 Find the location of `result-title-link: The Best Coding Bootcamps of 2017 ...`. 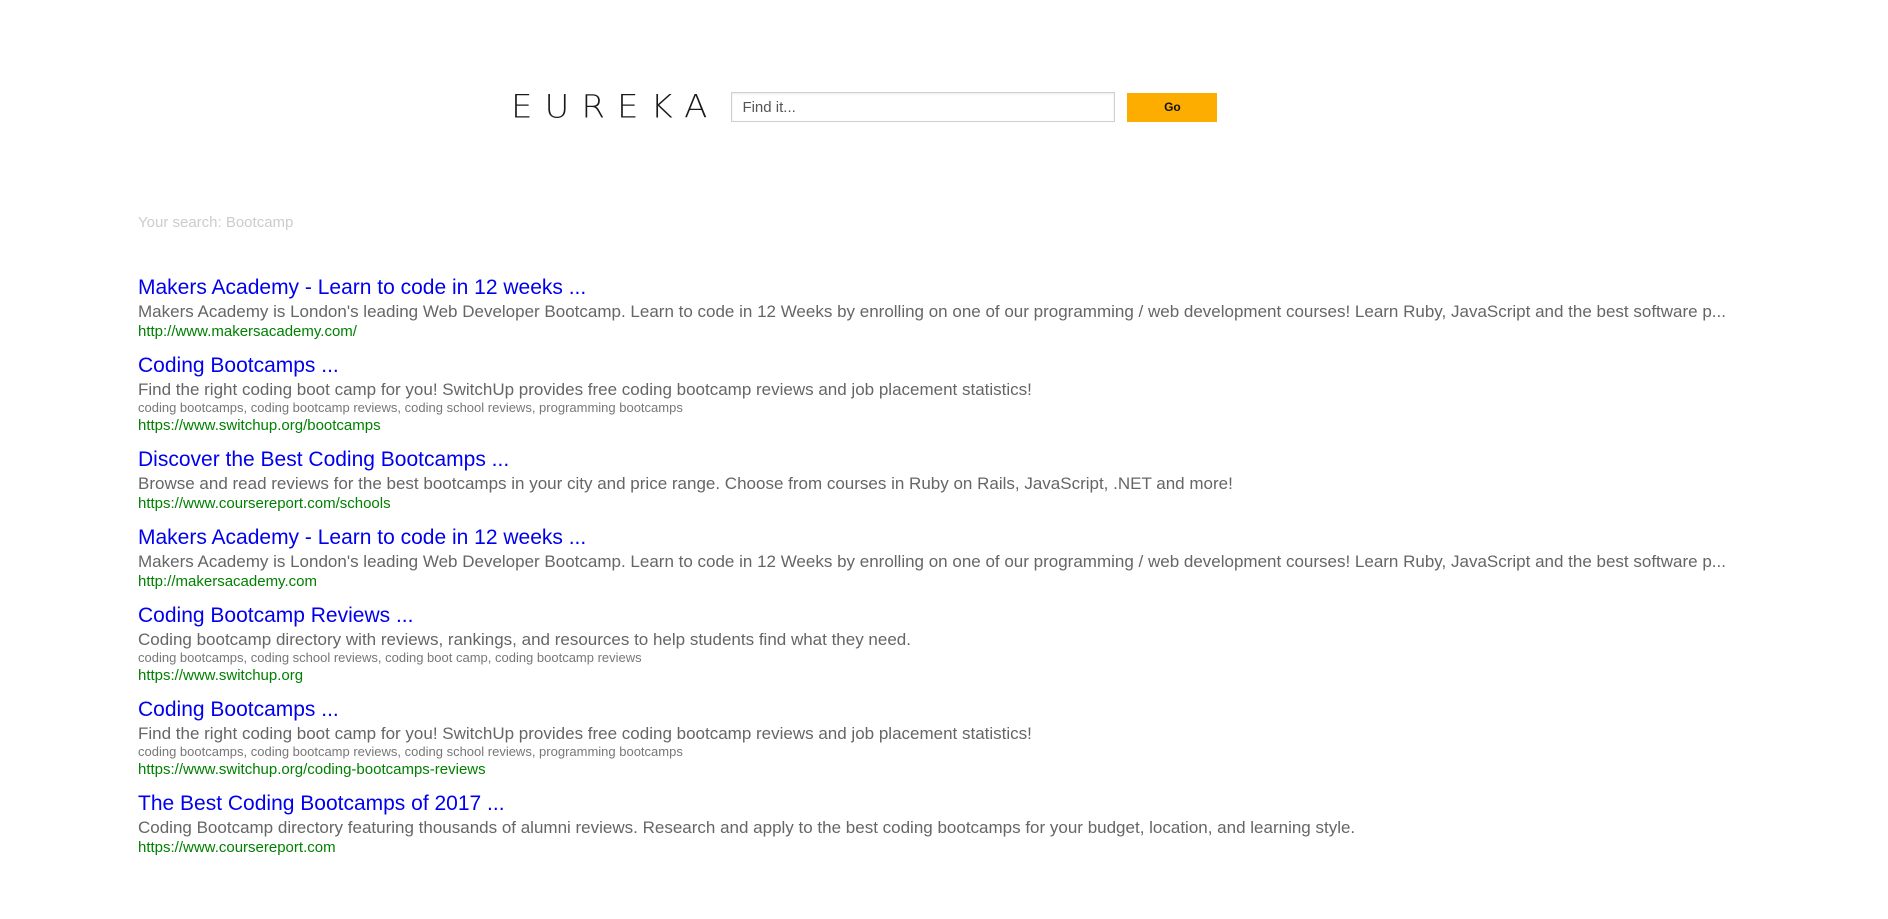

result-title-link: The Best Coding Bootcamps of 2017 ... is located at coordinates (943, 803).